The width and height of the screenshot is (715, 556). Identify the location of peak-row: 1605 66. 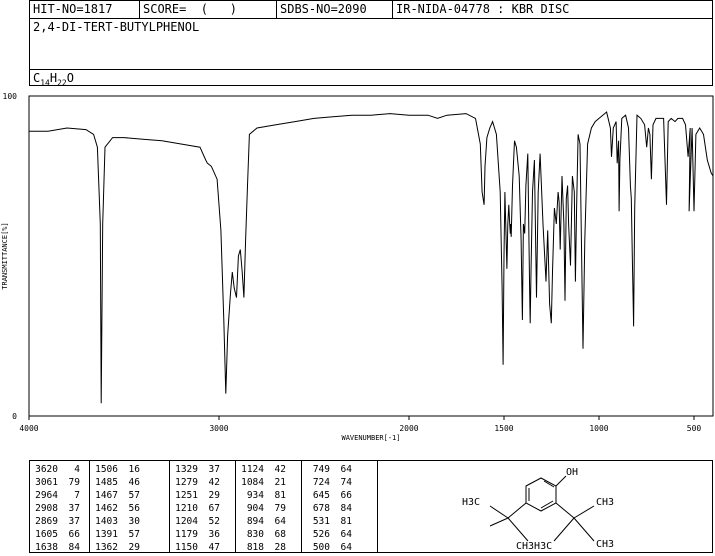
(59, 534).